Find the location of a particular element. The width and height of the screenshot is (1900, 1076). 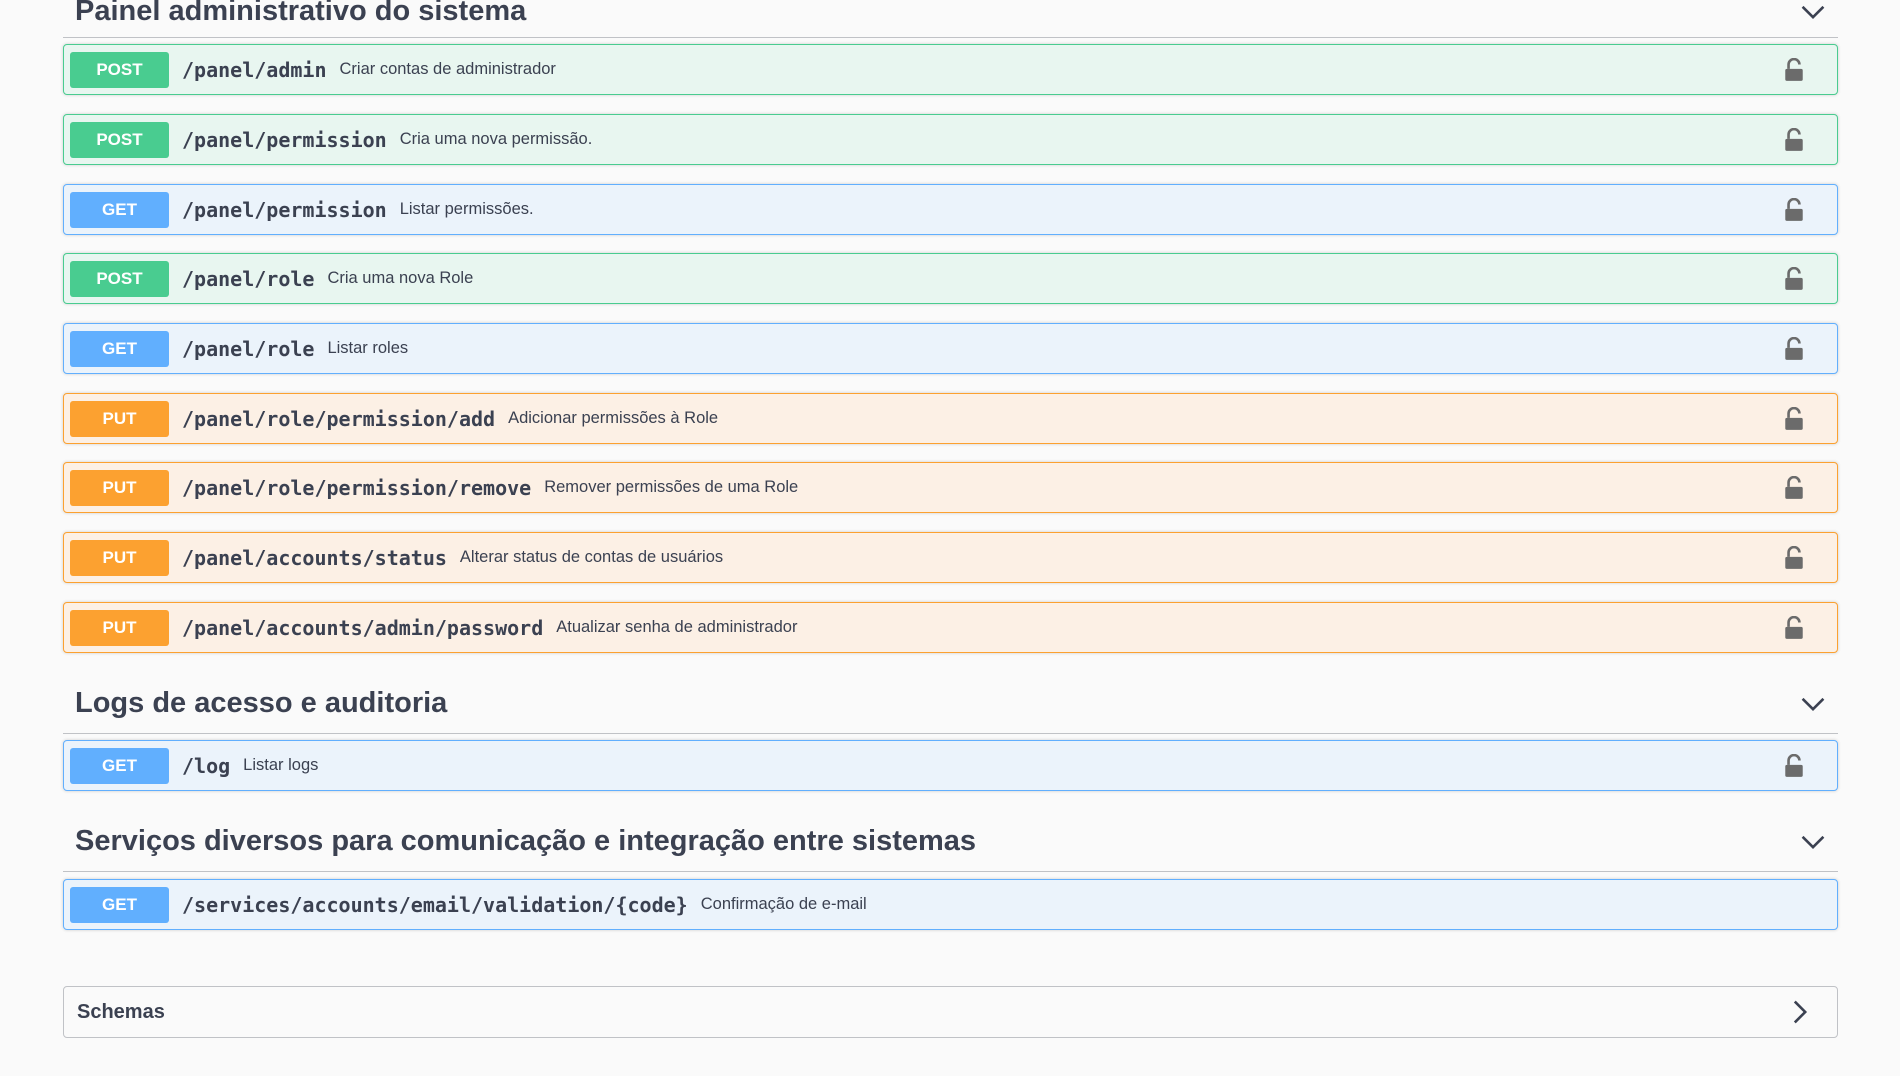

tag-header-logs: Logs de acesso e auditoria is located at coordinates (950, 704).